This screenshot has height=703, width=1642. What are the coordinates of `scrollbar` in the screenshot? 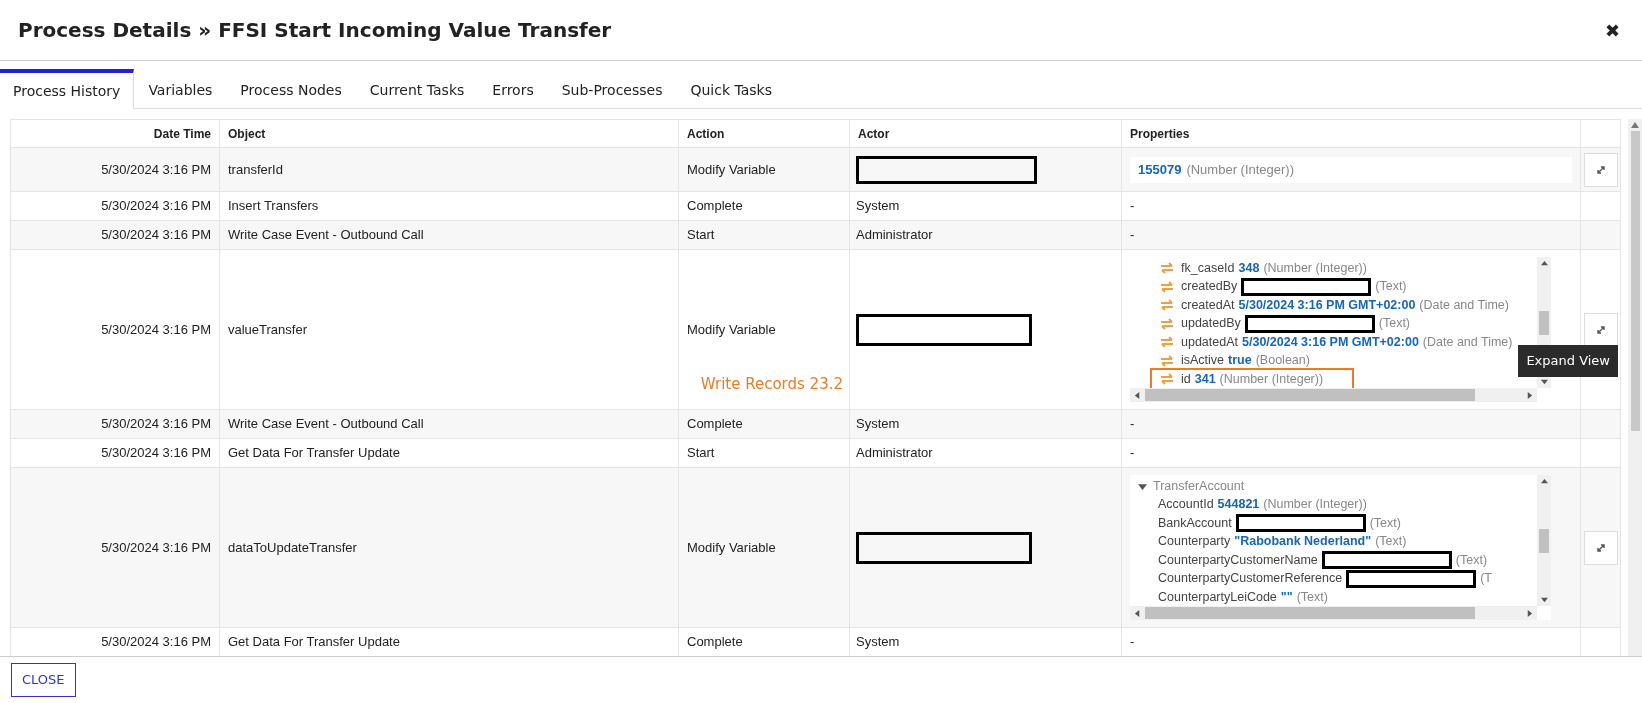 It's located at (1635, 387).